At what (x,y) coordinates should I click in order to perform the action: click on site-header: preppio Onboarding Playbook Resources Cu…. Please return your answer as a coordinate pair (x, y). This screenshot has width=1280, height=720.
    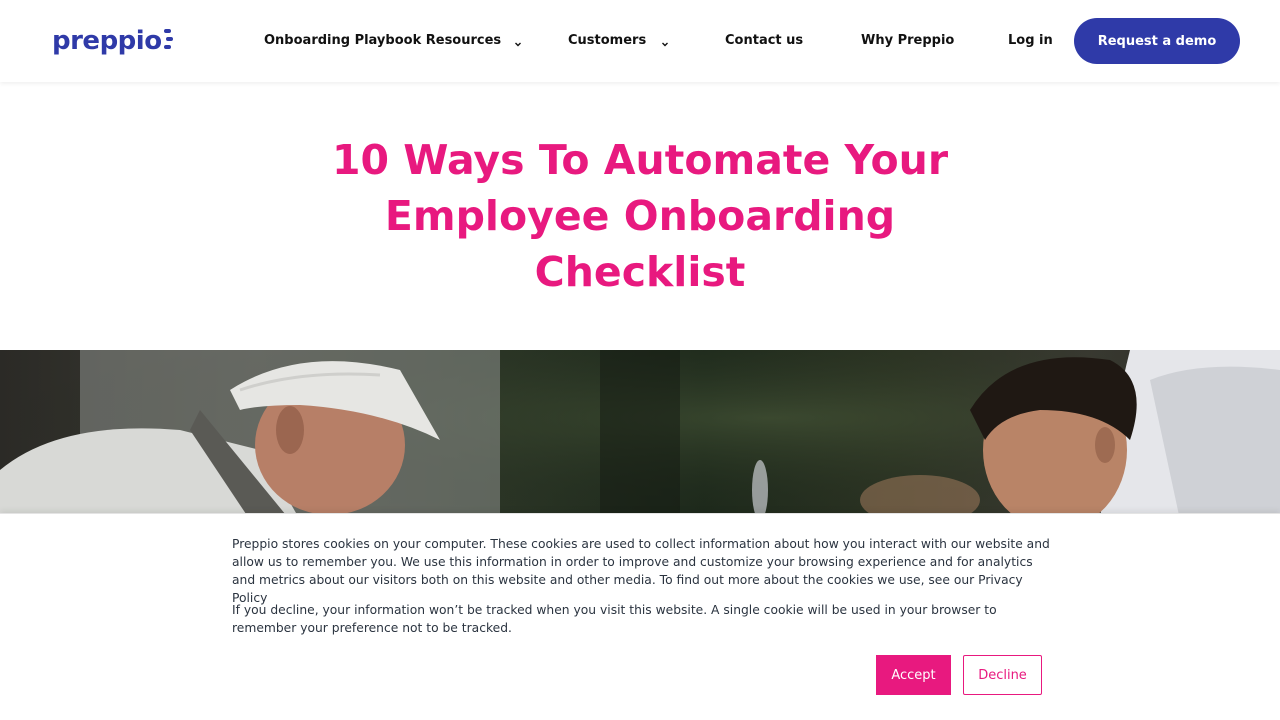
    Looking at the image, I should click on (640, 41).